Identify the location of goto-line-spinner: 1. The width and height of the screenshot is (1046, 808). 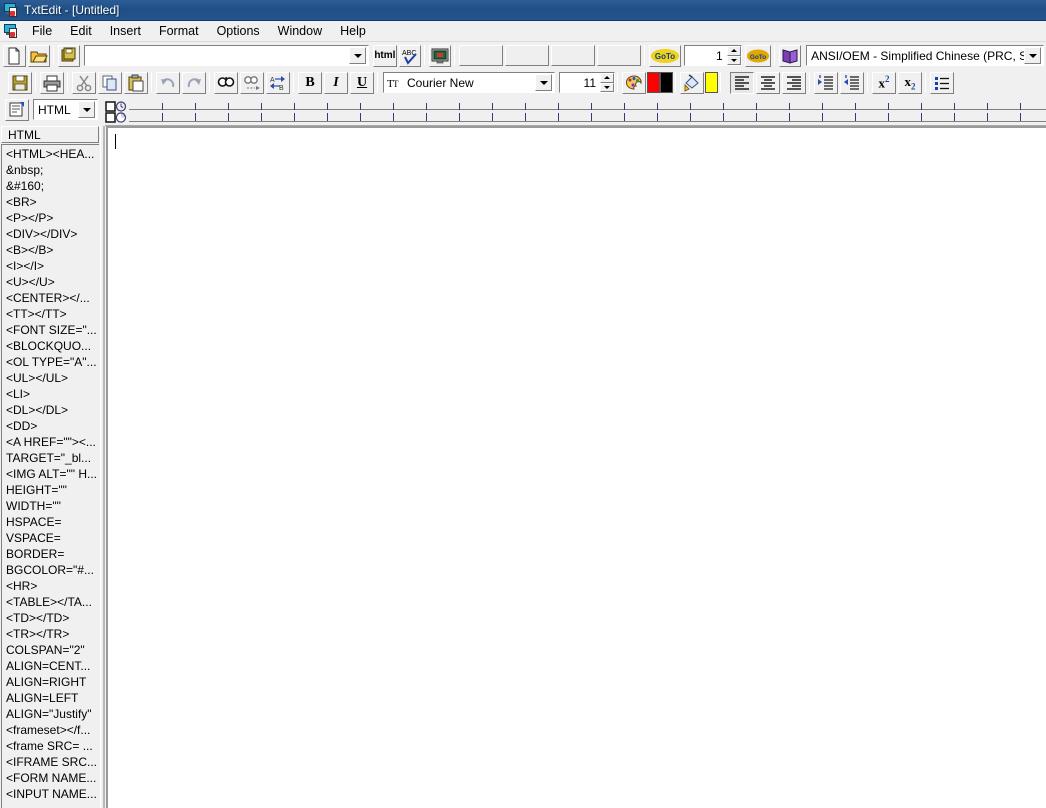
(712, 55).